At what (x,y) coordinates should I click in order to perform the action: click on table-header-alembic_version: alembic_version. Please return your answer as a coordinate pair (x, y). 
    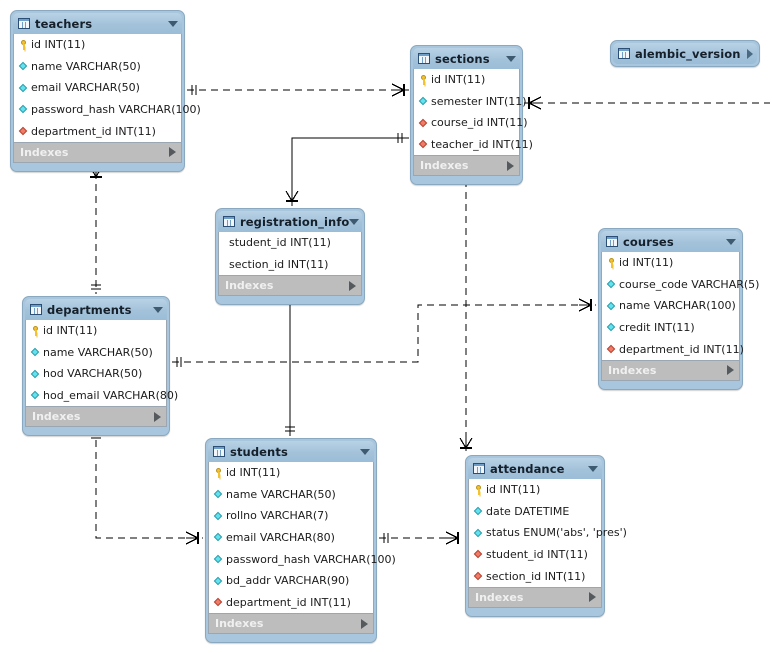
    Looking at the image, I should click on (685, 53).